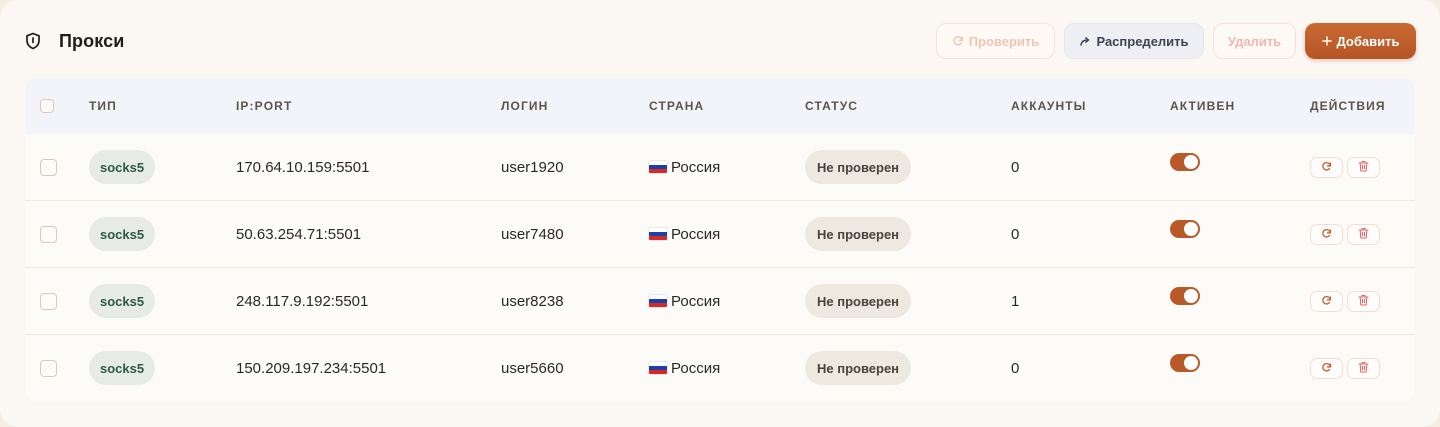 This screenshot has width=1440, height=427. I want to click on toolbar: Проверить Распределить Удалить Добавить, so click(1176, 41).